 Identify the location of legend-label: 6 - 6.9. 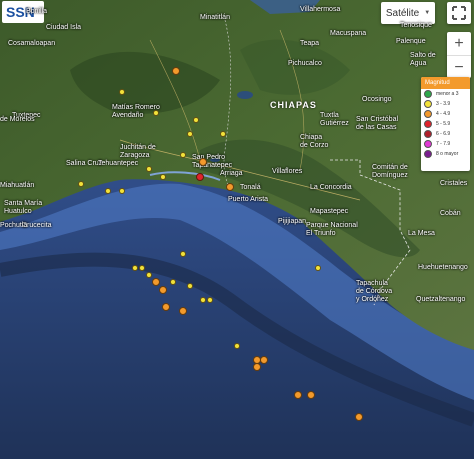
(443, 134).